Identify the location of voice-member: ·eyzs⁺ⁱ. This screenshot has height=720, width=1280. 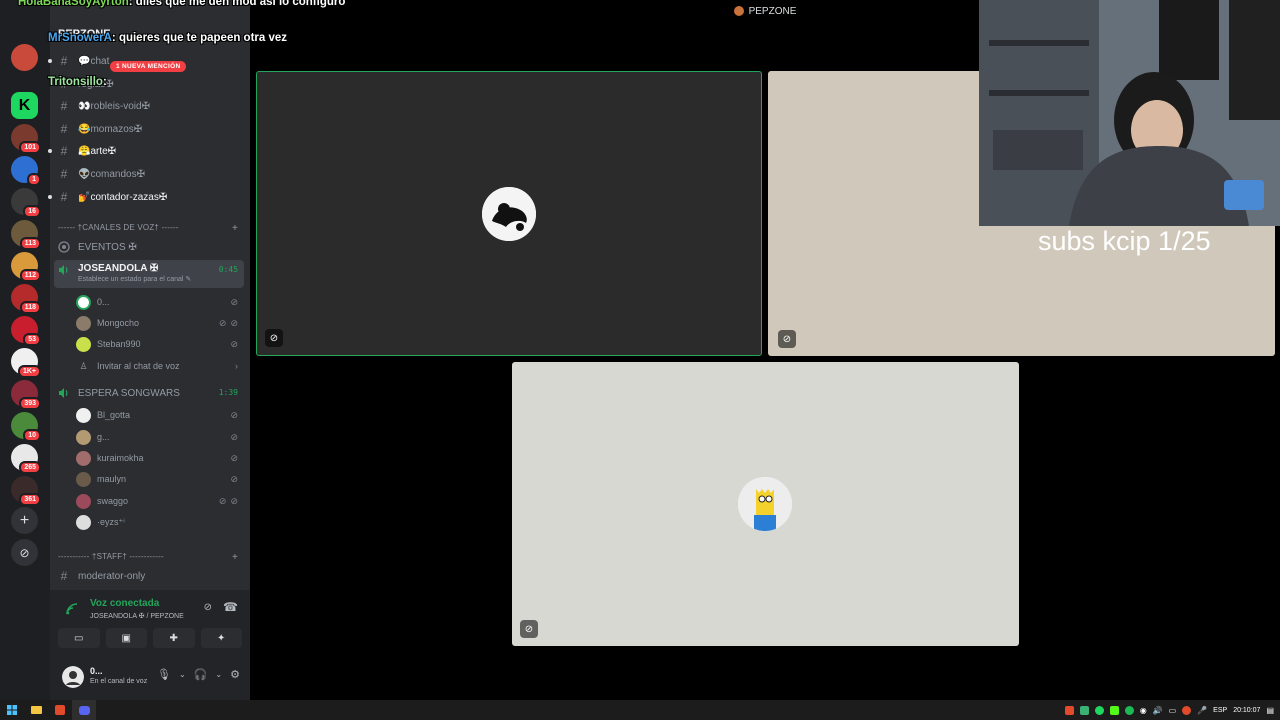
(159, 522).